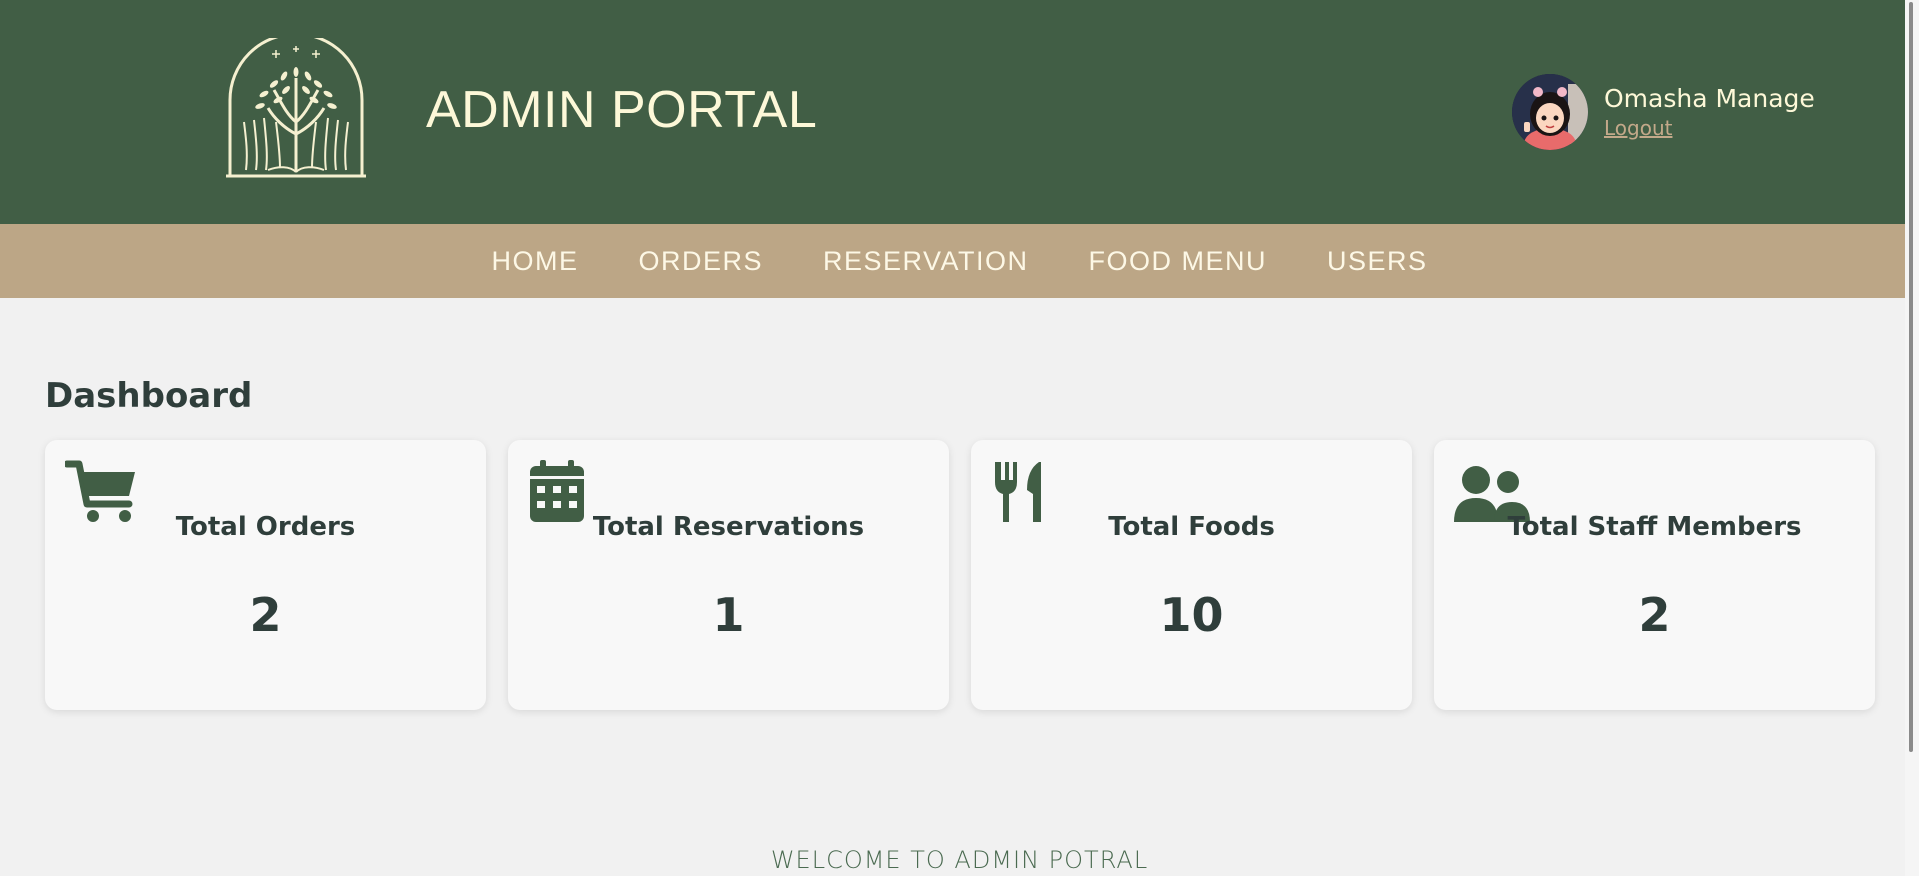  What do you see at coordinates (1377, 261) in the screenshot?
I see `nav-item-users: USERS` at bounding box center [1377, 261].